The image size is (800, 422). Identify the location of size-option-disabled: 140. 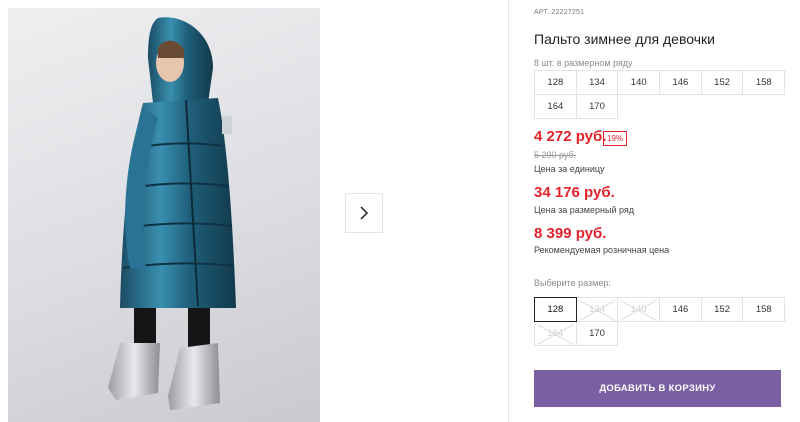
(639, 309).